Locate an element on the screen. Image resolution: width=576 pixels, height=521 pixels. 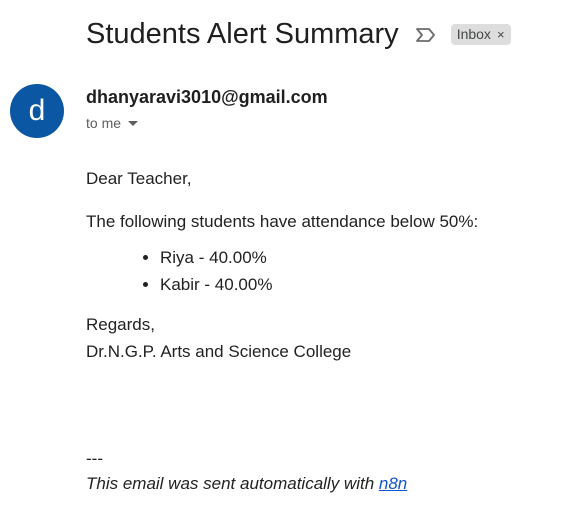
recipient-row: to me is located at coordinates (112, 123).